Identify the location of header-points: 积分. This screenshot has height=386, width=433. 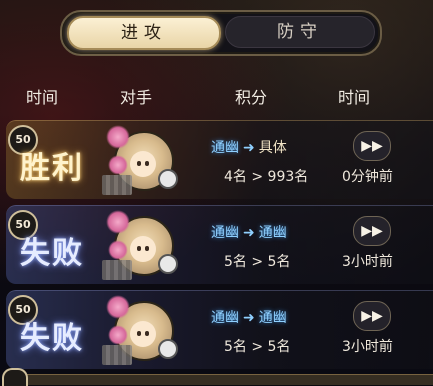
(251, 97).